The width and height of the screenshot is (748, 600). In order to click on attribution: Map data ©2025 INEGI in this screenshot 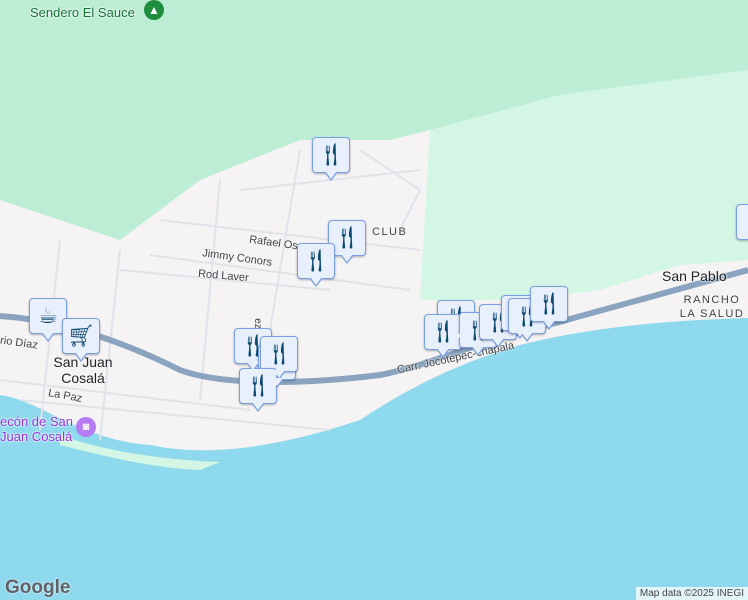, I will do `click(691, 593)`.